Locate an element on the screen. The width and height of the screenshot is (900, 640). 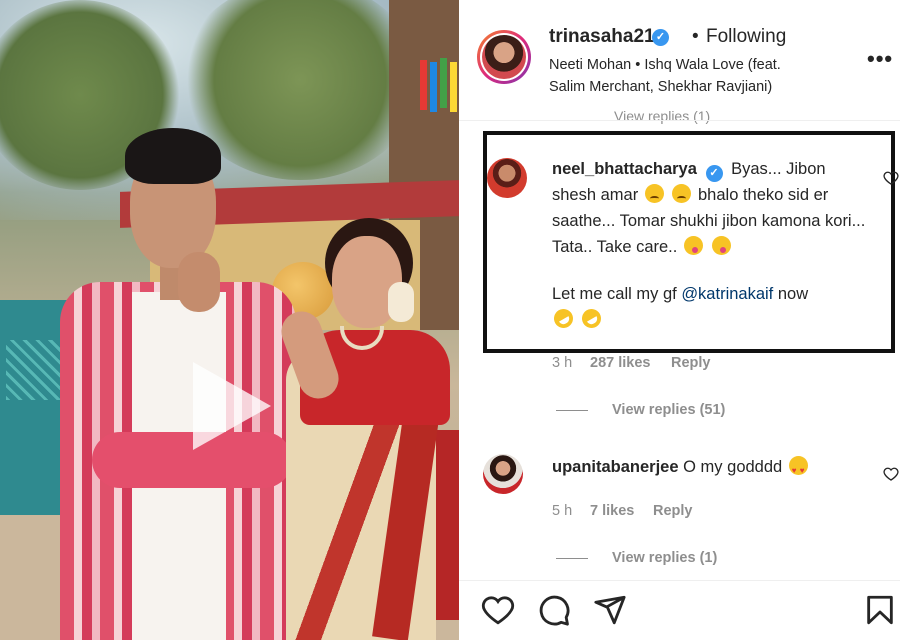
paper-plane-icon is located at coordinates (610, 610).